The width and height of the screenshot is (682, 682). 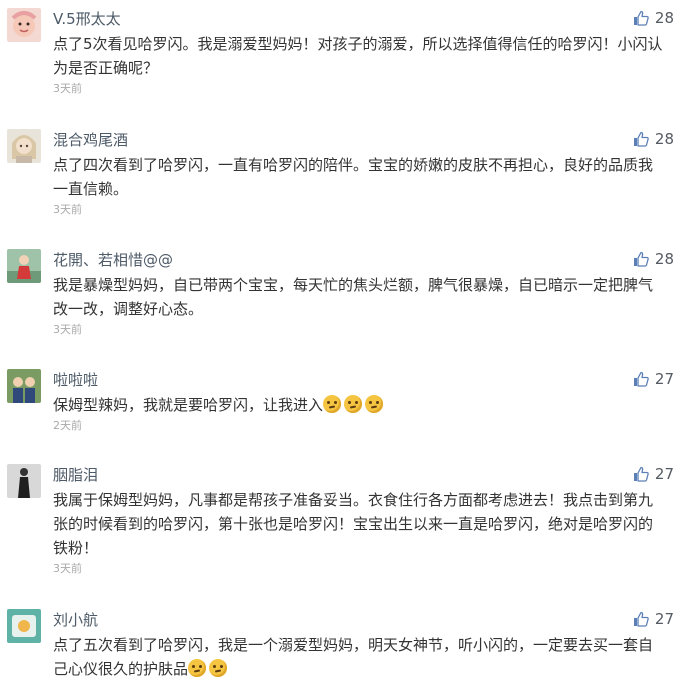 I want to click on username: 啦啦啦, so click(x=75, y=380).